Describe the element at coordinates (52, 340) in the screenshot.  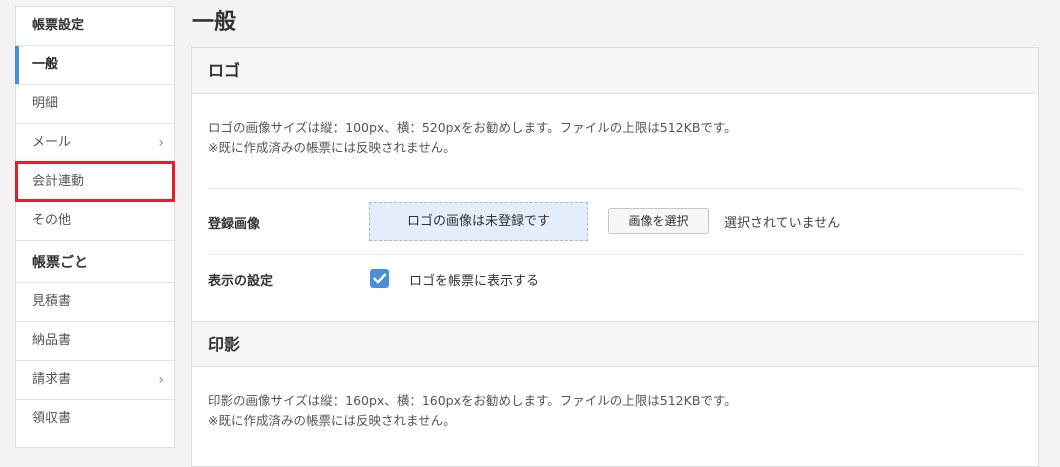
I see `sidebar-item-label: 納品書` at that location.